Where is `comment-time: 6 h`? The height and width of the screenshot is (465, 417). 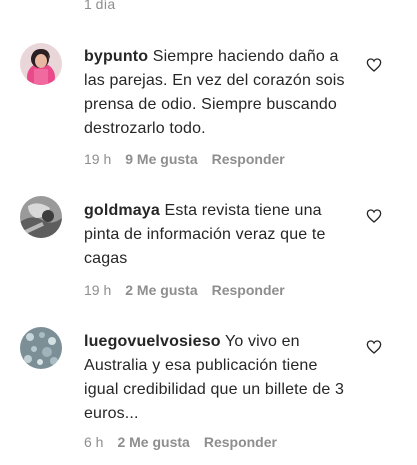 comment-time: 6 h is located at coordinates (93, 442).